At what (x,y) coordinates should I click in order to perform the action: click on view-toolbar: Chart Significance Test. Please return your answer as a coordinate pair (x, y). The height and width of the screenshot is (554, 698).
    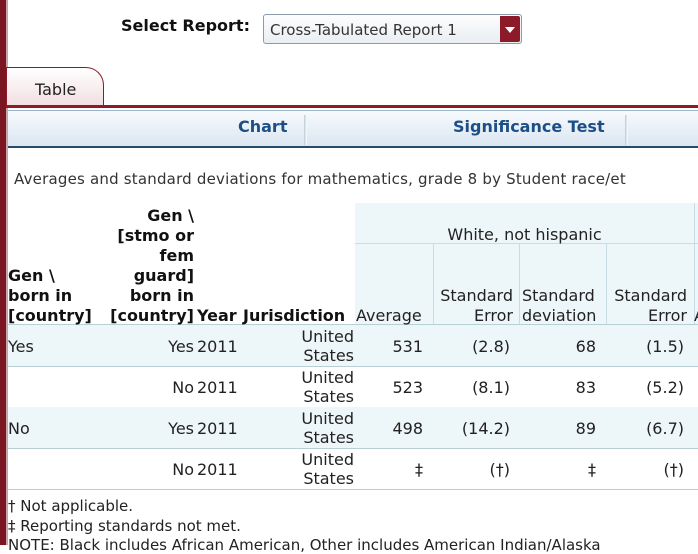
    Looking at the image, I should click on (353, 129).